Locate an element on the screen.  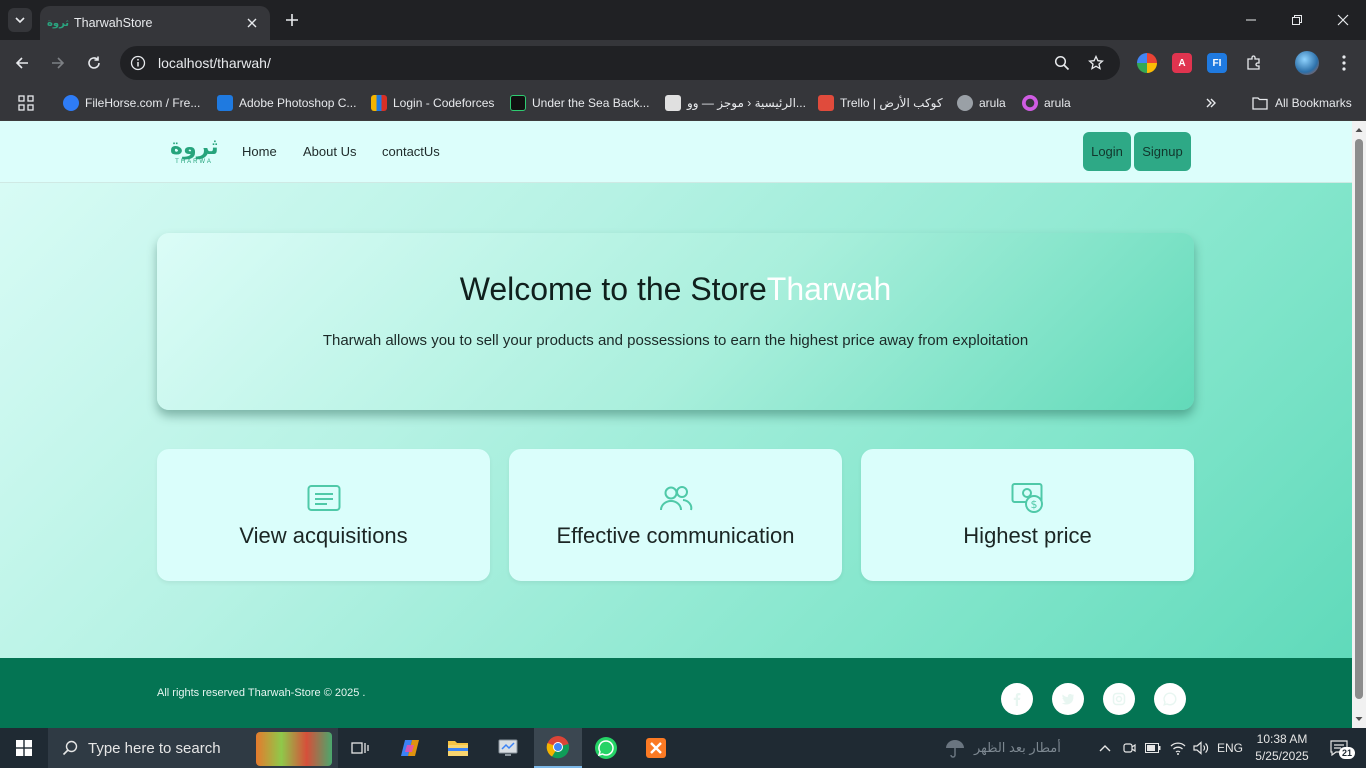
extensions-puzzle-icon is located at coordinates (1254, 63).